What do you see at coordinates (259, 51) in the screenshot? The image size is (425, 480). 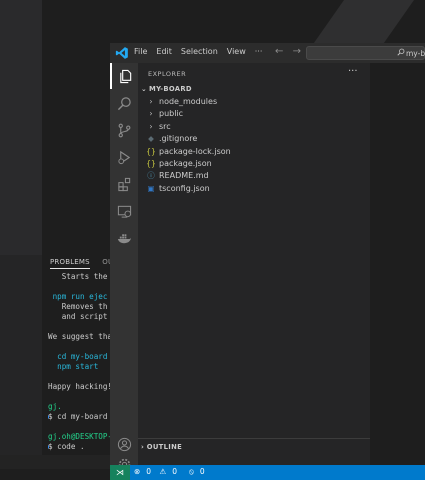 I see `menu-more: ···` at bounding box center [259, 51].